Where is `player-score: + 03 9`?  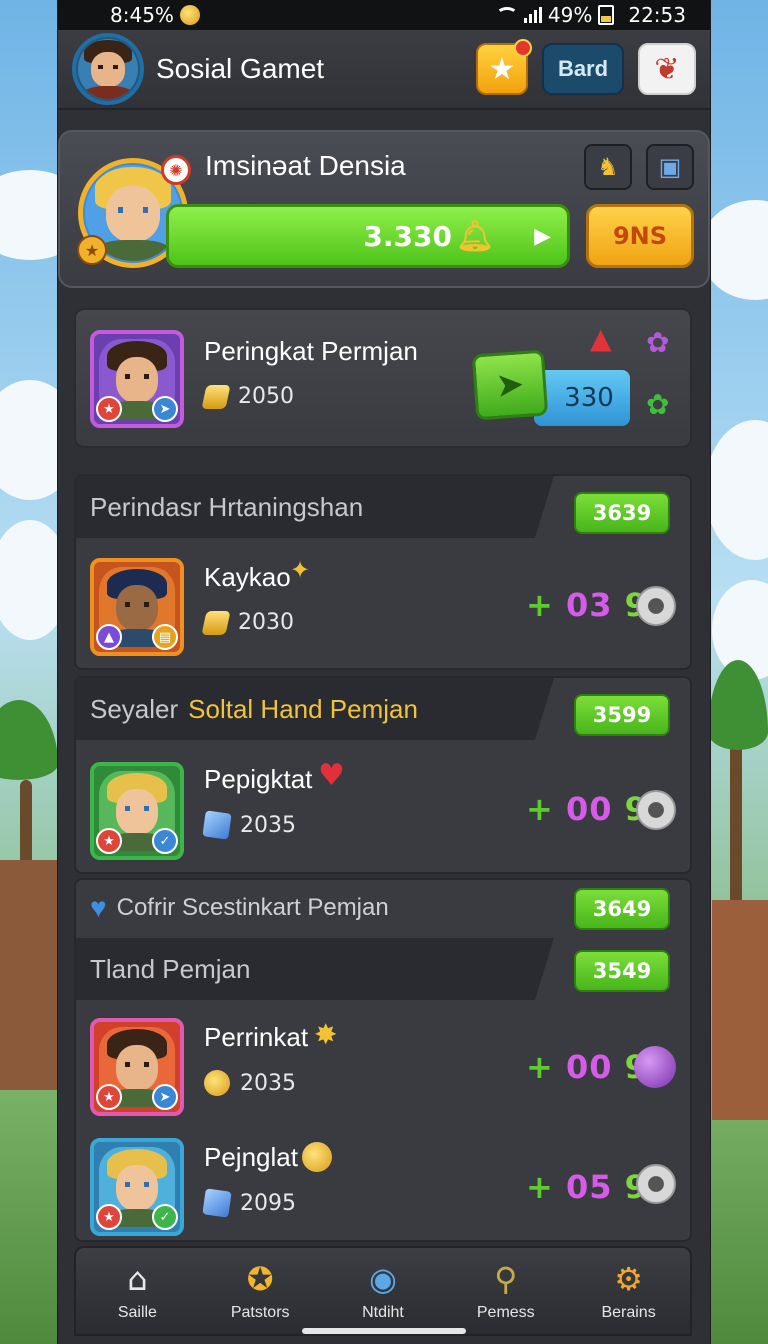 player-score: + 03 9 is located at coordinates (587, 605).